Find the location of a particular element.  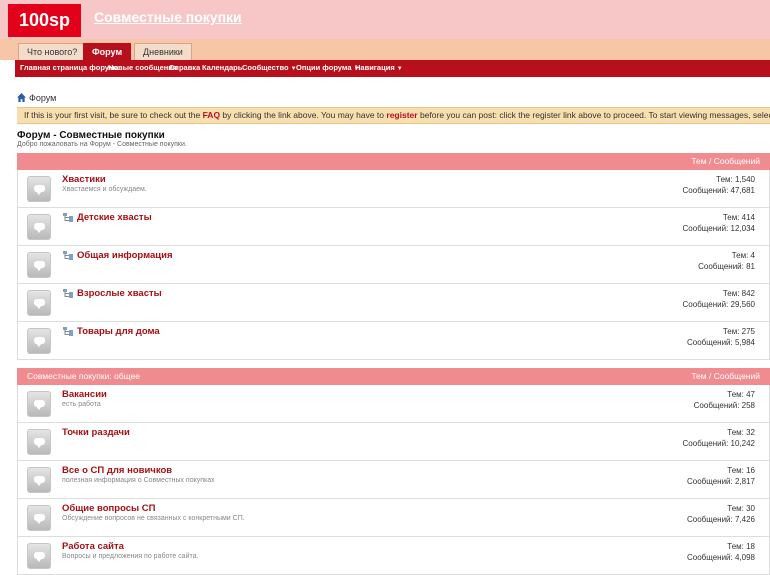

forum-title-link: Хвастики is located at coordinates (84, 179).